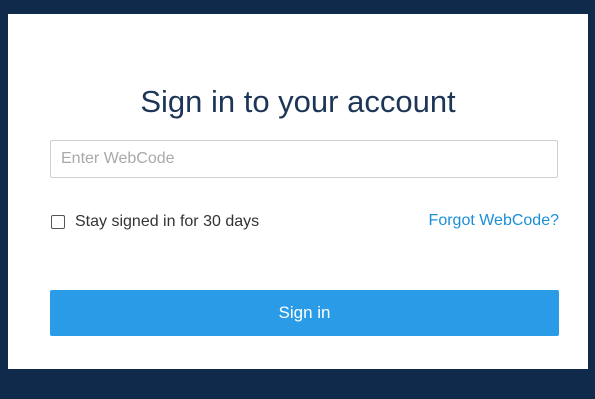 Image resolution: width=595 pixels, height=399 pixels. I want to click on stay-signed-in-option: Stay signed in for 30 days, so click(155, 222).